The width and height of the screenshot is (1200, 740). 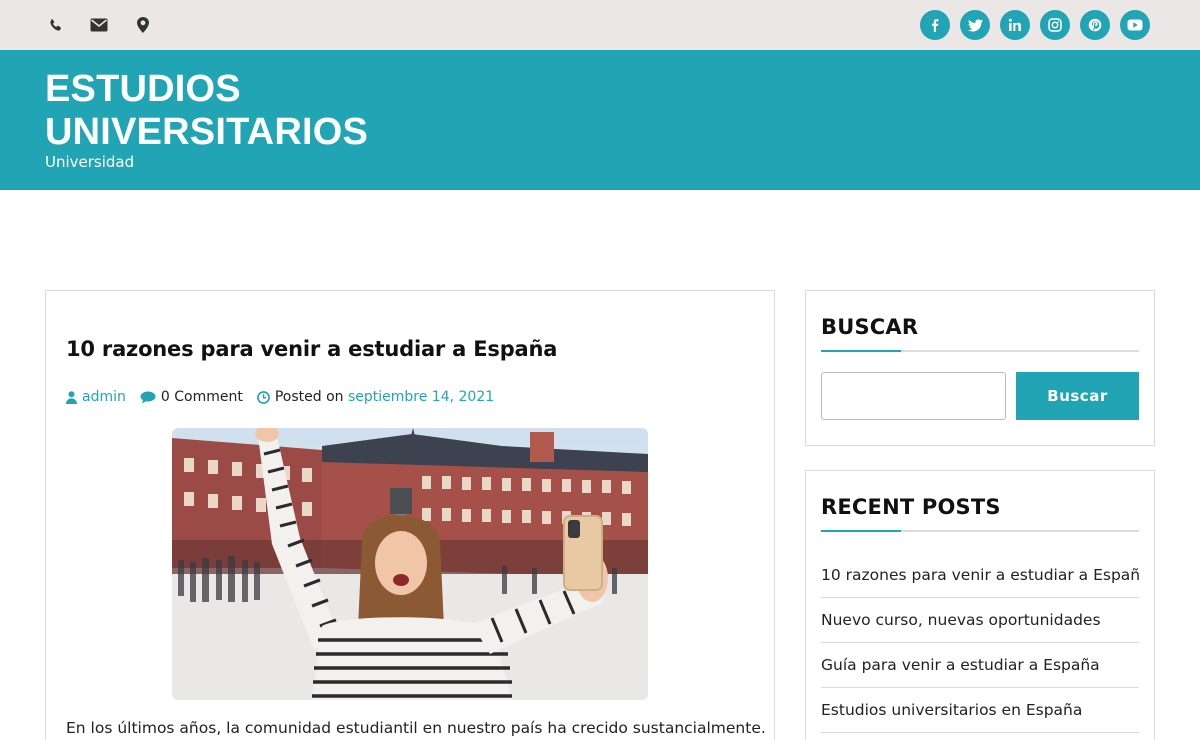 I want to click on recent-post-link: Guía para venir a estudiar a España, so click(x=980, y=665).